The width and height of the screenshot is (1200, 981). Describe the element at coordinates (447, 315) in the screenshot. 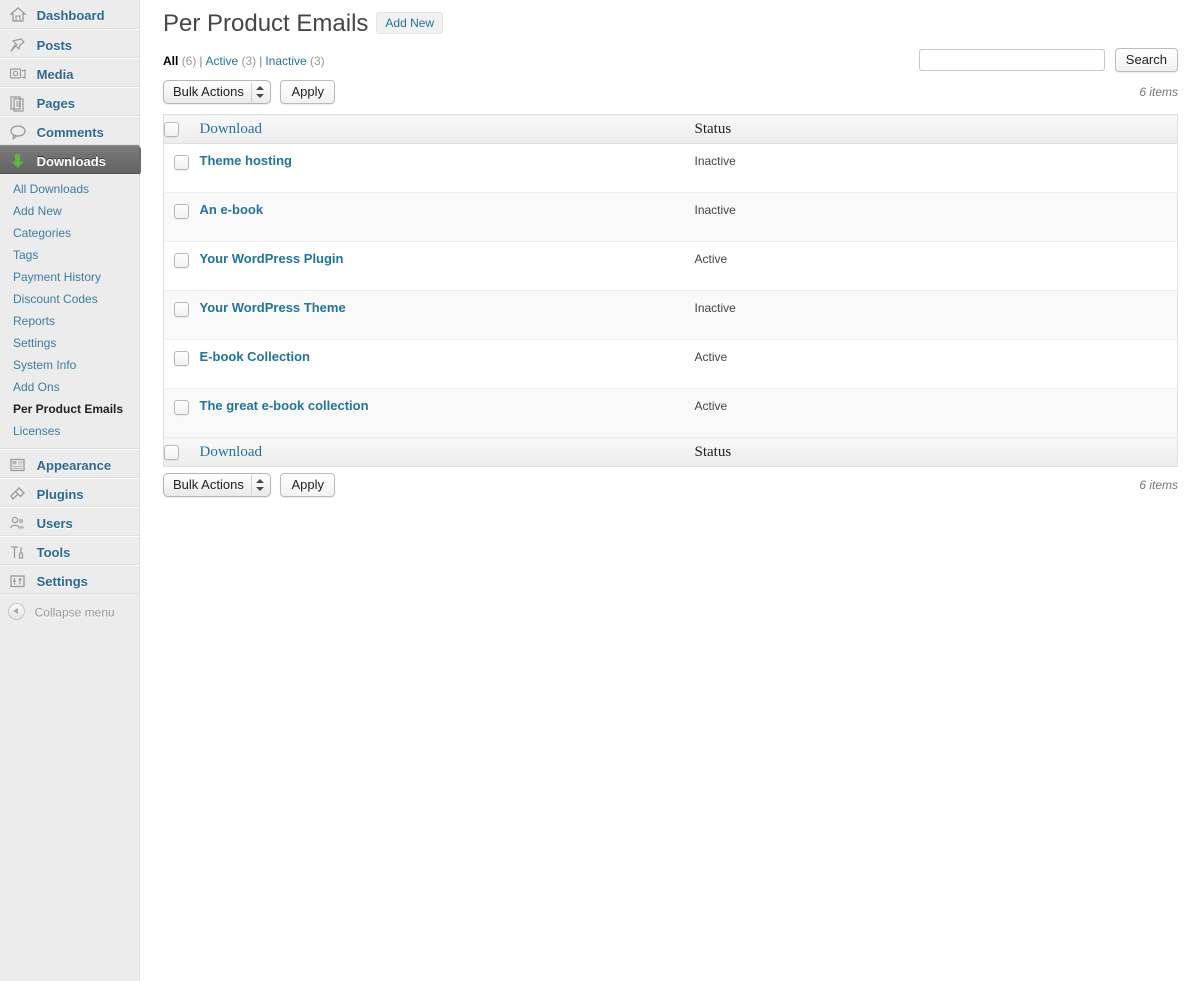

I see `row-name-cell: Your WordPress Theme` at that location.